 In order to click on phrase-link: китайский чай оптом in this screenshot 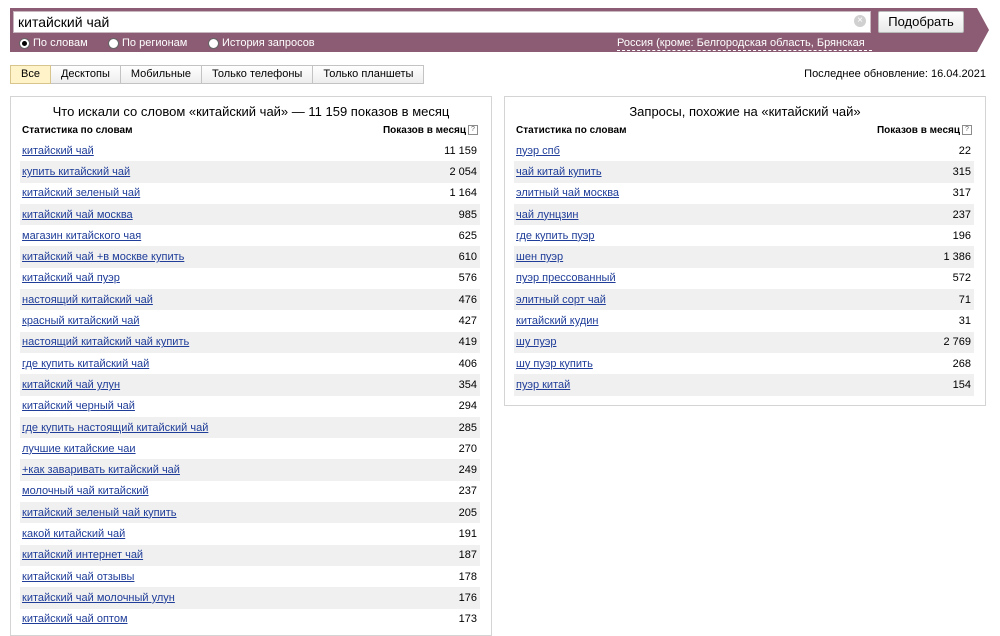, I will do `click(75, 619)`.